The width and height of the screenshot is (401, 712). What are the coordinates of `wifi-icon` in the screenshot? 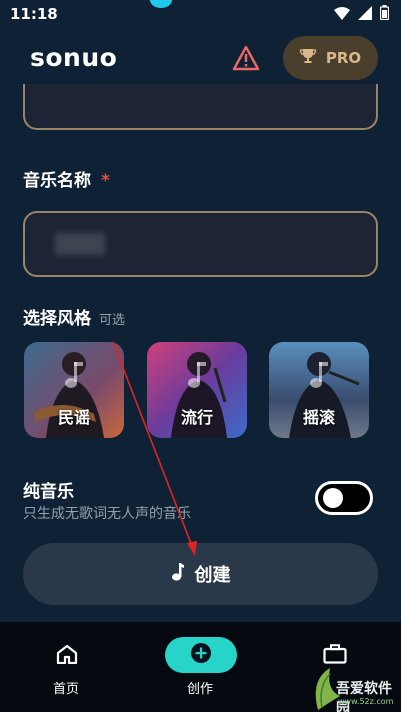 It's located at (342, 14).